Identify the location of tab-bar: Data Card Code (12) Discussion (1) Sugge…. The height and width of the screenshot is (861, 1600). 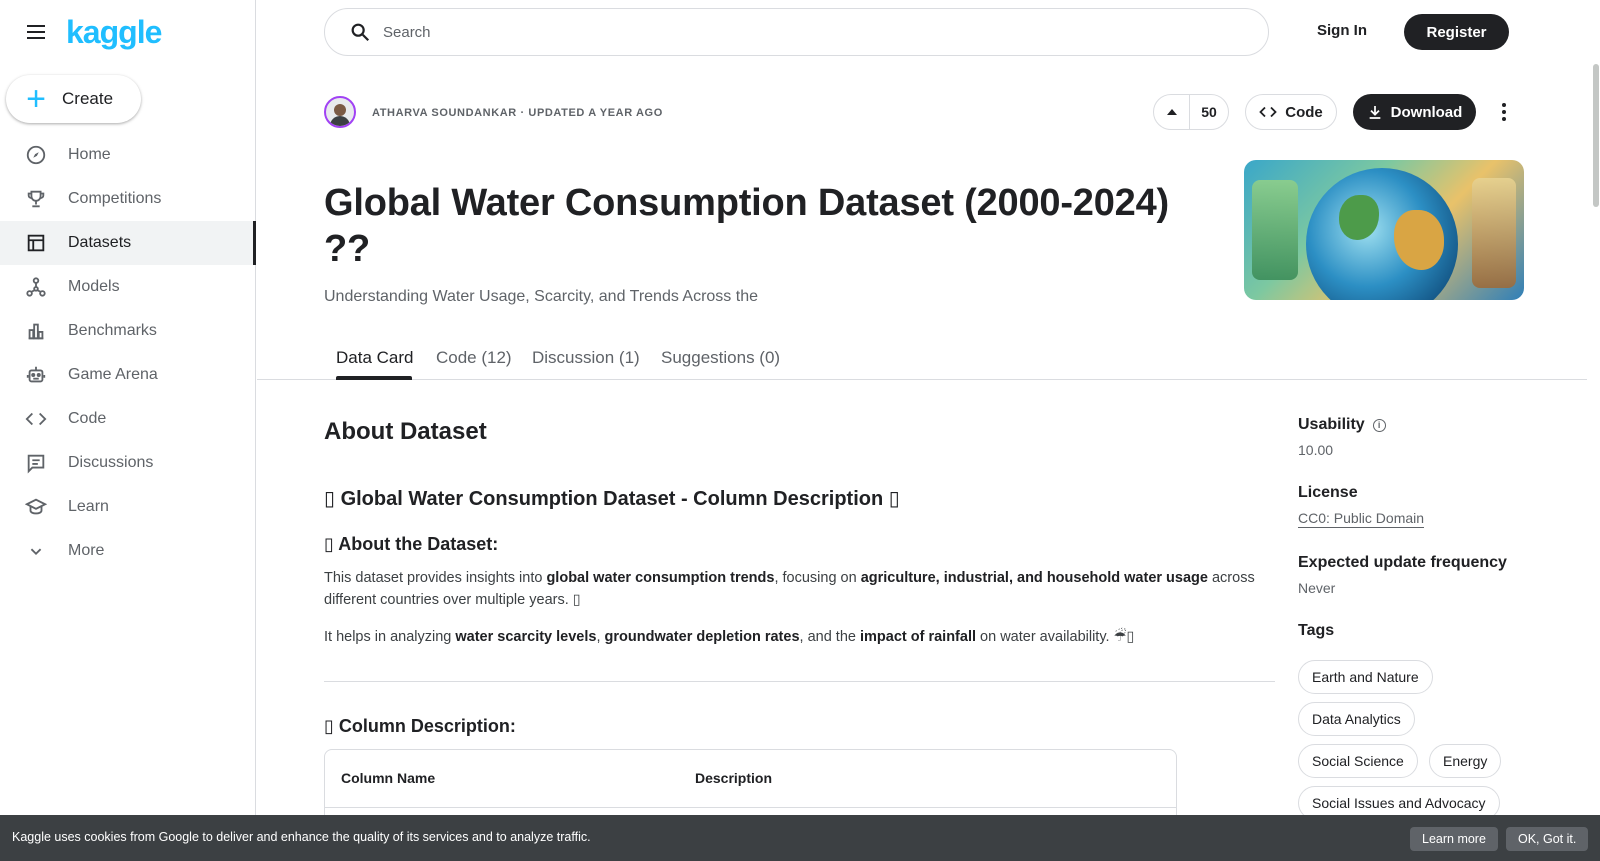
(922, 359).